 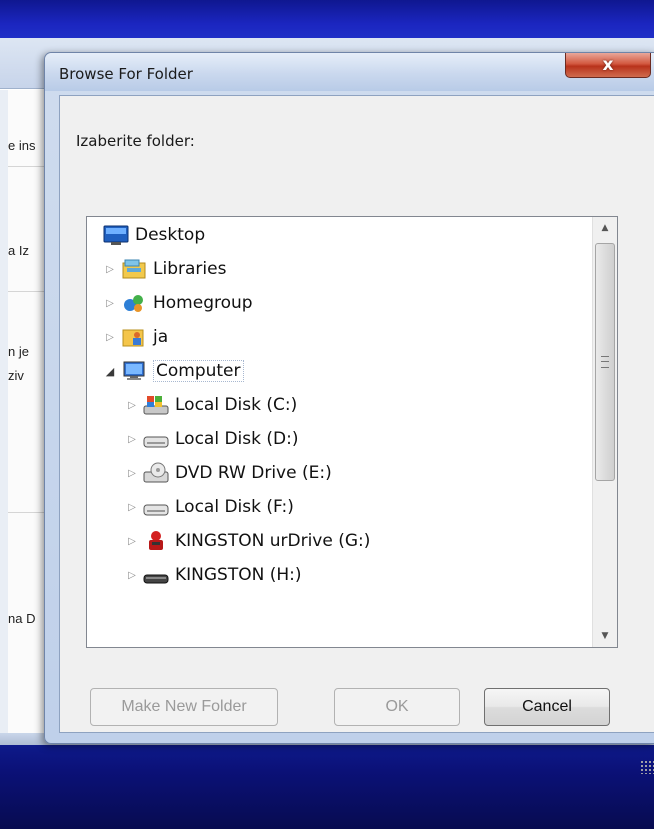 I want to click on tree-item-computer: ◢ Computer, so click(x=173, y=371).